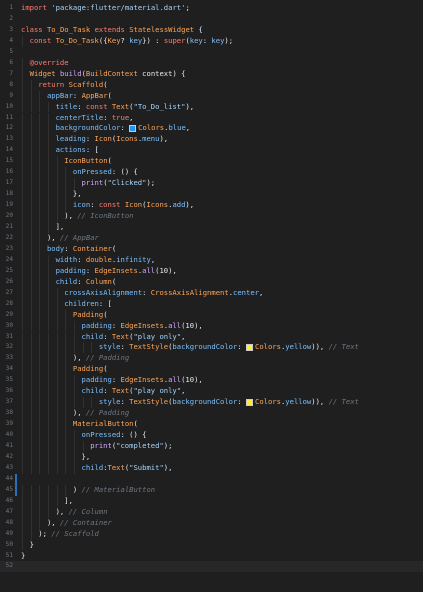 Image resolution: width=423 pixels, height=592 pixels. What do you see at coordinates (68, 534) in the screenshot?
I see `code-text: ); // Scaffold` at bounding box center [68, 534].